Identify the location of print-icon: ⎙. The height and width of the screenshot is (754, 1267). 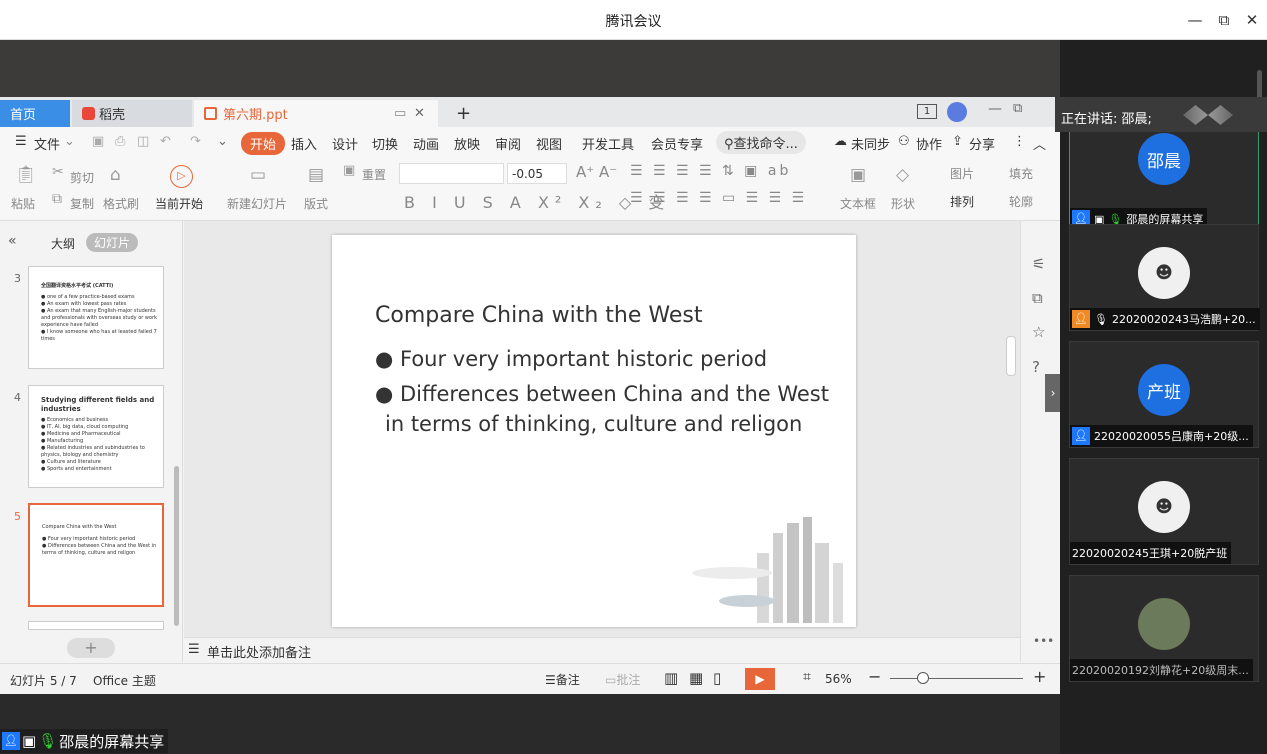
(120, 141).